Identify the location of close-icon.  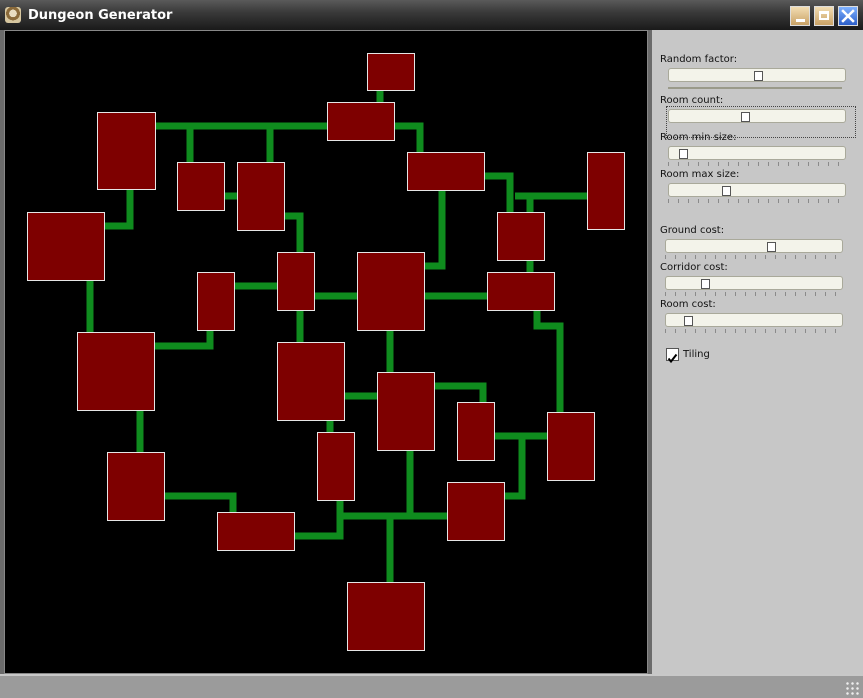
(848, 16).